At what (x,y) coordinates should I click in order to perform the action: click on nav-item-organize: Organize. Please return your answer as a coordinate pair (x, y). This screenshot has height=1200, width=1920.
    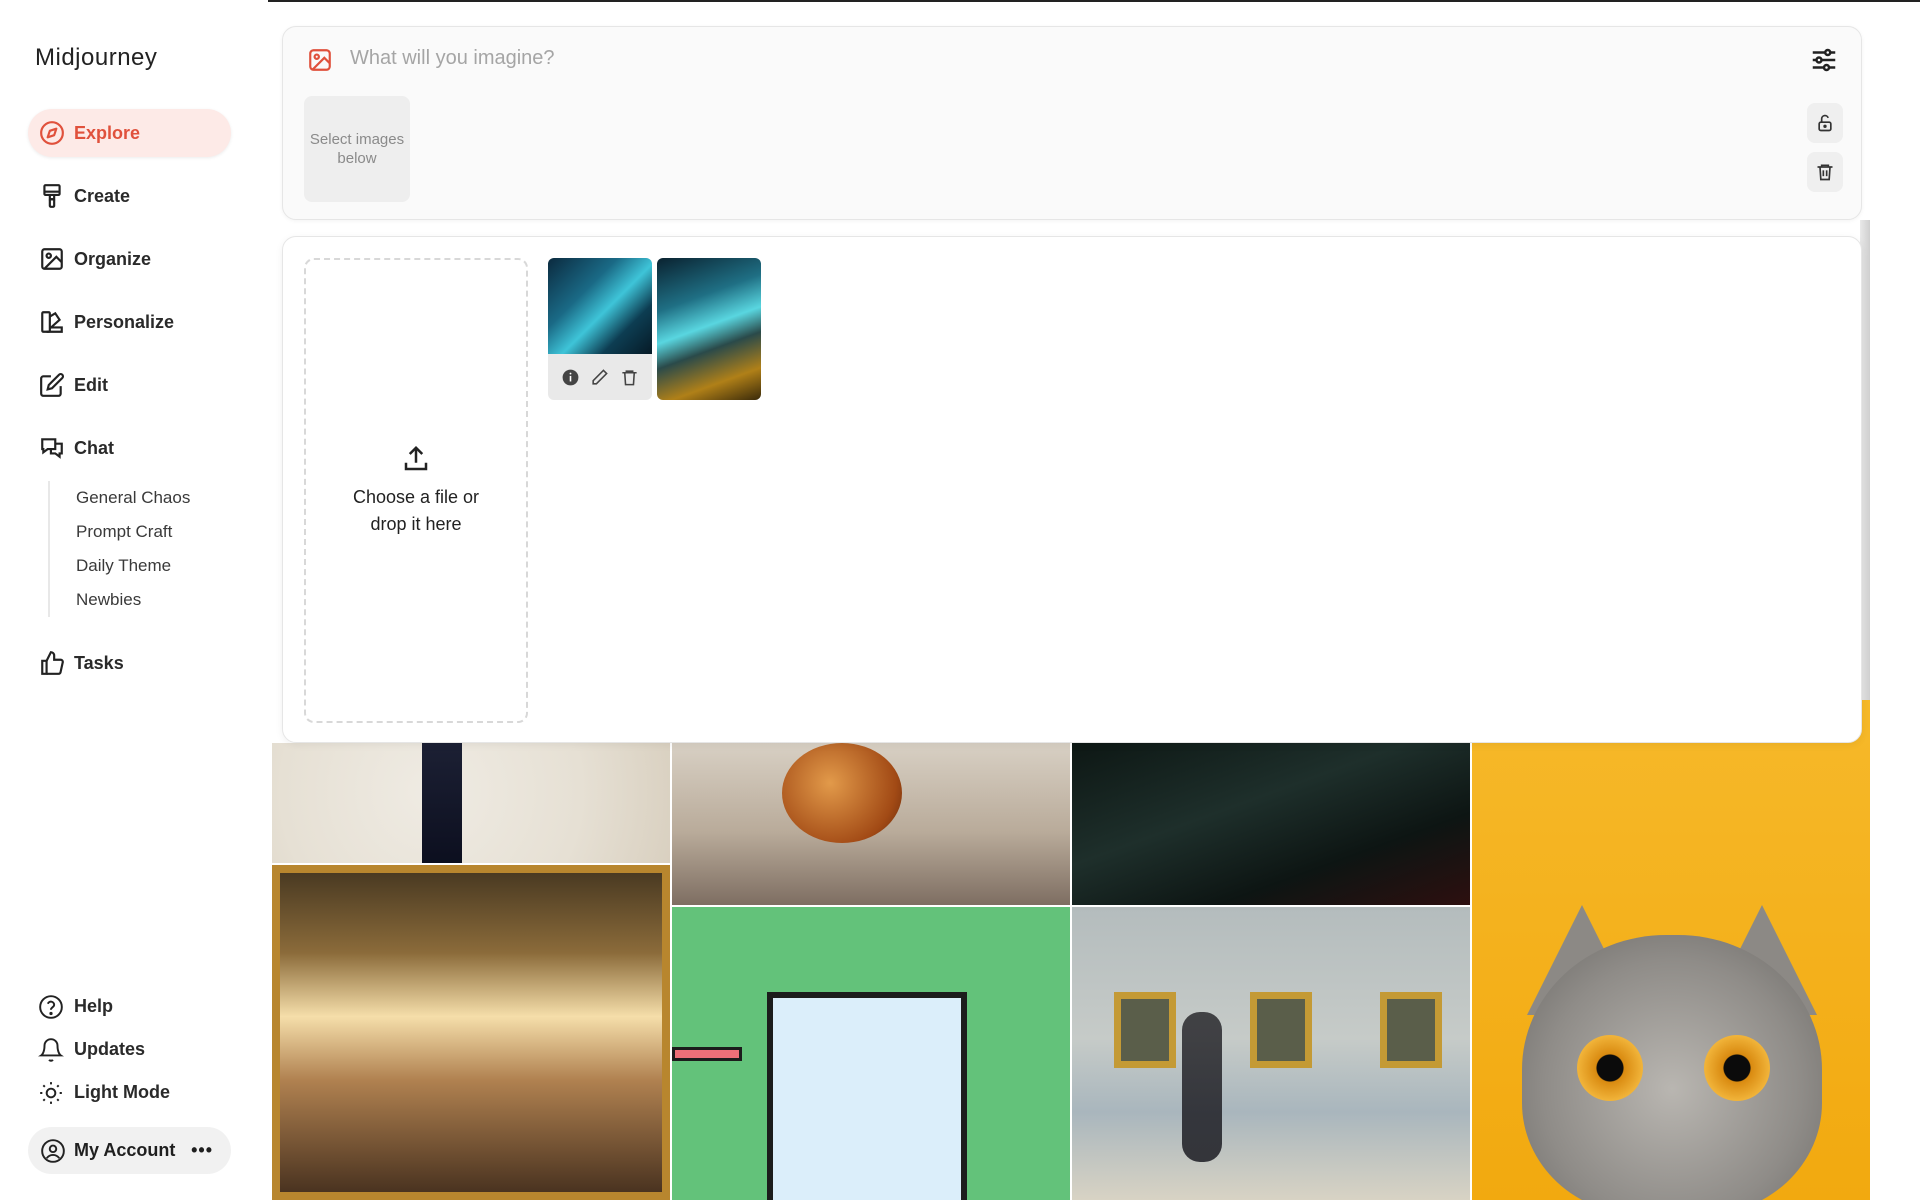
    Looking at the image, I should click on (129, 259).